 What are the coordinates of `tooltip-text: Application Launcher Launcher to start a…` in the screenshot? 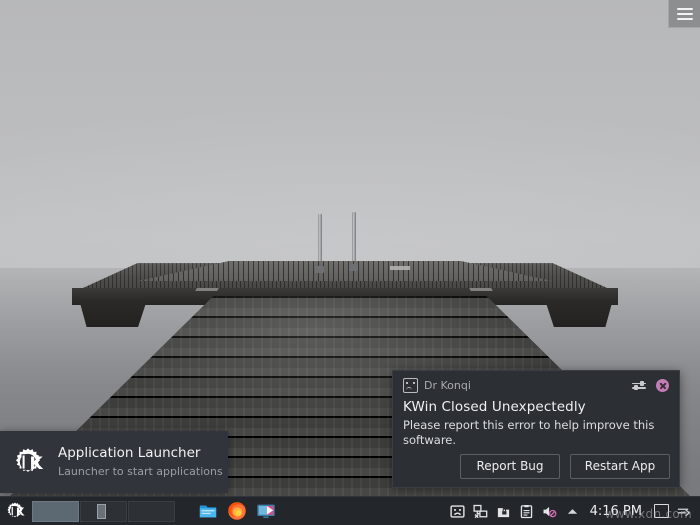 It's located at (140, 462).